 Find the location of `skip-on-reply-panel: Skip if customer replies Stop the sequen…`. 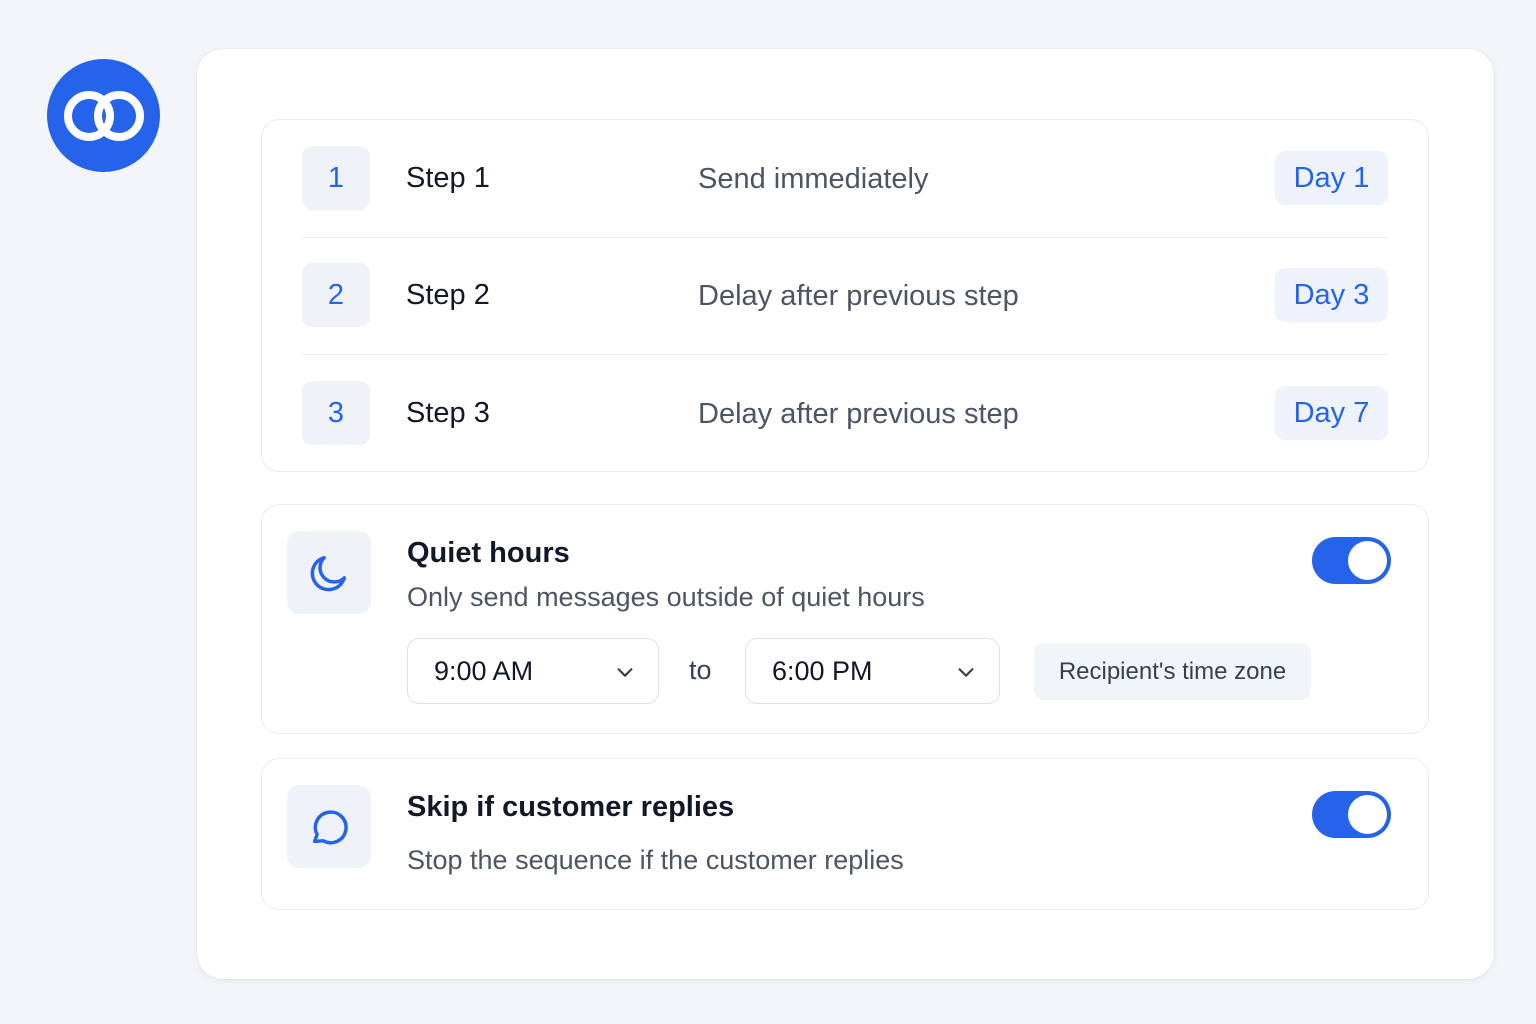

skip-on-reply-panel: Skip if customer replies Stop the sequen… is located at coordinates (845, 834).